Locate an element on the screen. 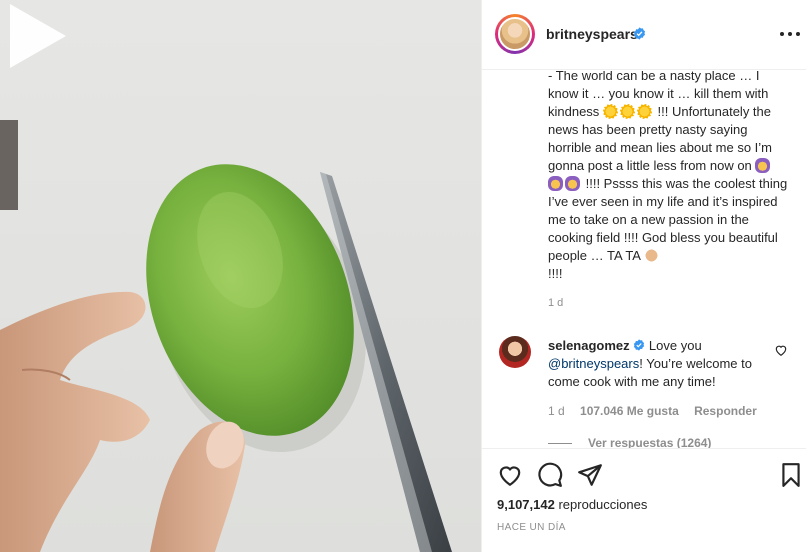  avatar-image is located at coordinates (515, 34).